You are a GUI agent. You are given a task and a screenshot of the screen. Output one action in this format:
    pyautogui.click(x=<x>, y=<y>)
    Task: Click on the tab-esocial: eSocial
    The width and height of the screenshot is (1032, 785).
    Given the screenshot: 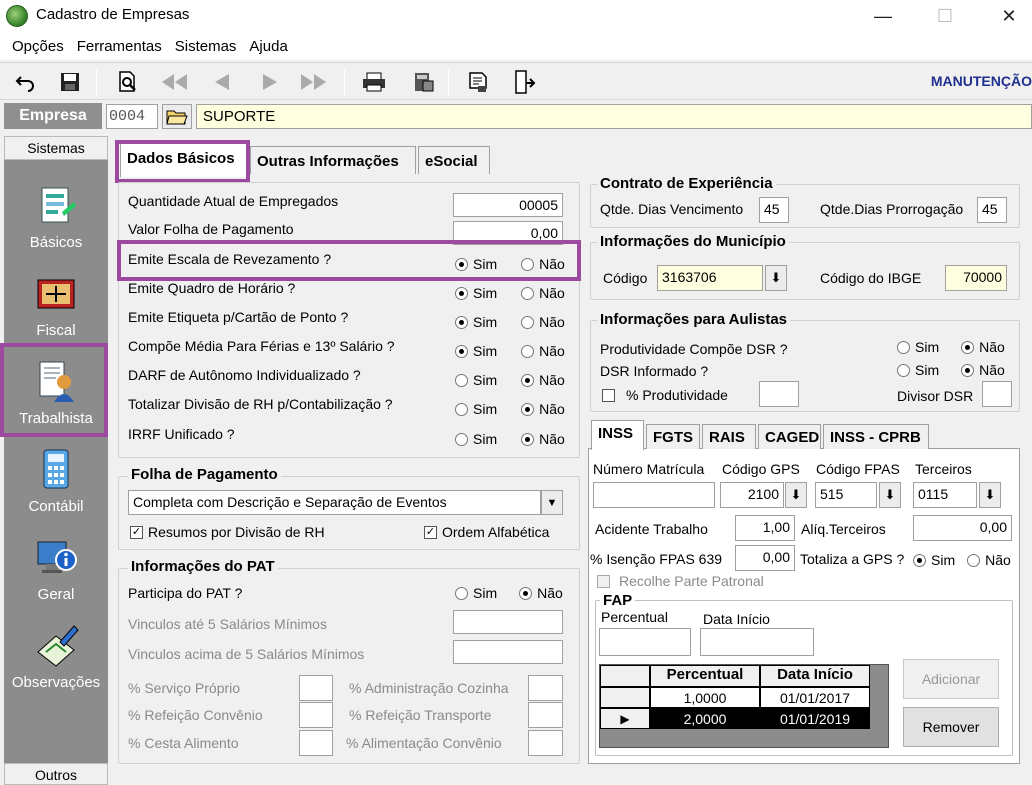 What is the action you would take?
    pyautogui.click(x=454, y=160)
    